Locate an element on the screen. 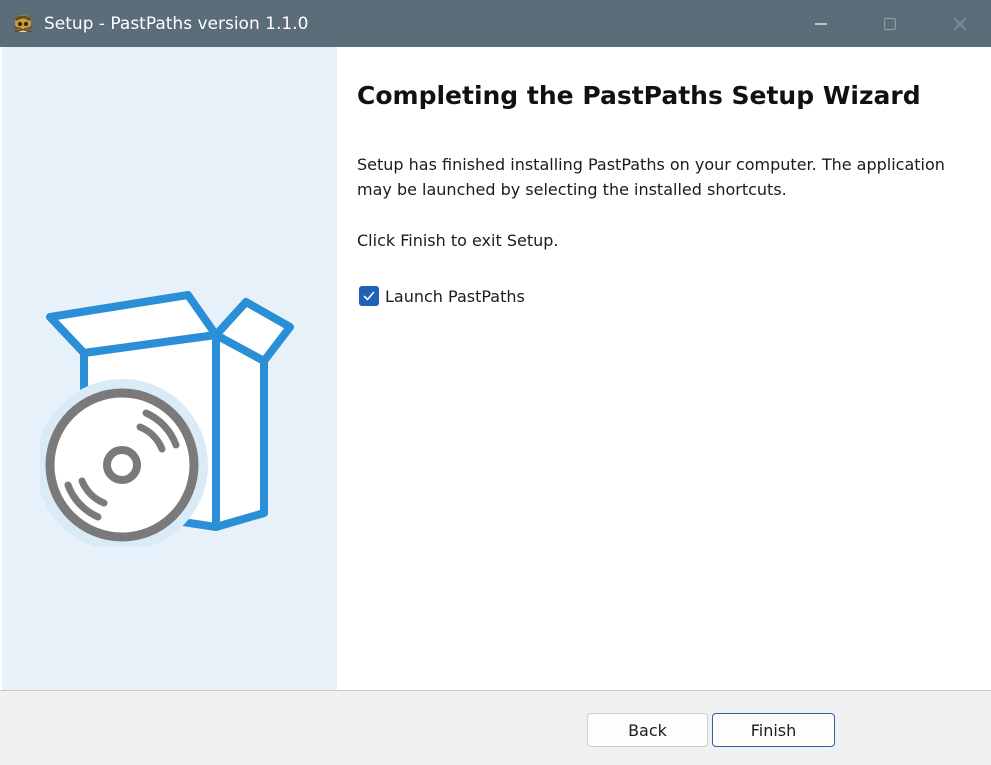  page-title: Completing the PastPaths Setup Wizard is located at coordinates (639, 95).